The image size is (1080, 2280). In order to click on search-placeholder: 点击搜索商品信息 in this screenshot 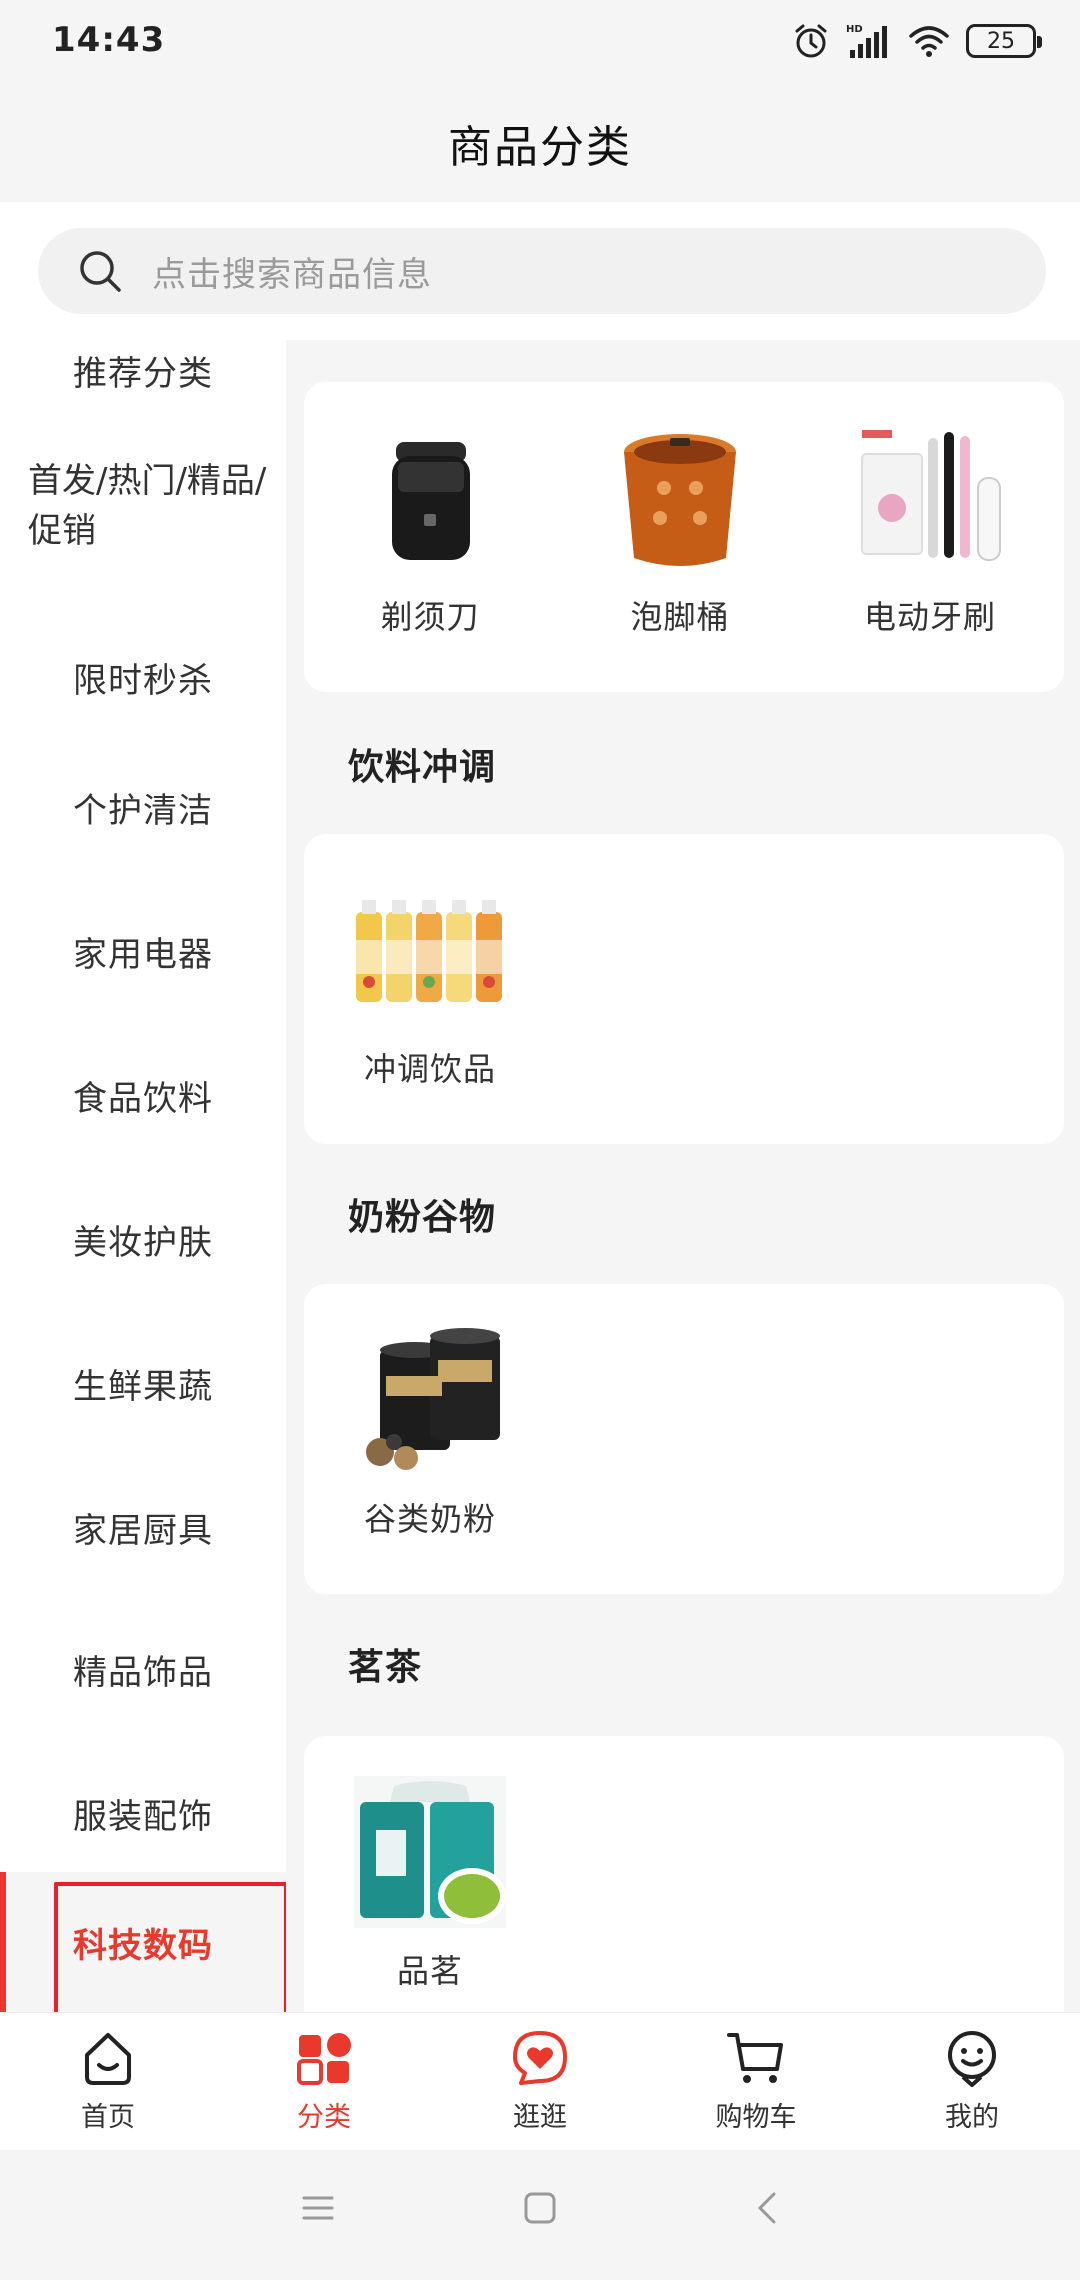, I will do `click(292, 274)`.